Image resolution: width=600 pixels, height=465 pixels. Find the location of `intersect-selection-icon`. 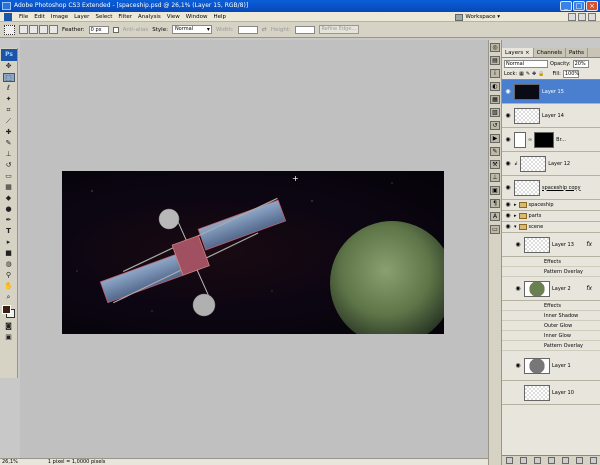

intersect-selection-icon is located at coordinates (53, 29).